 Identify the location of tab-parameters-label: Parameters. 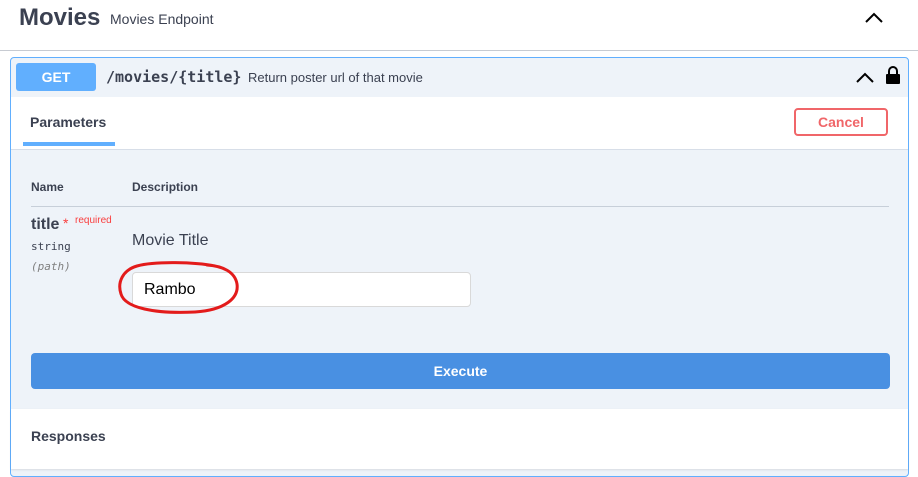
(68, 122).